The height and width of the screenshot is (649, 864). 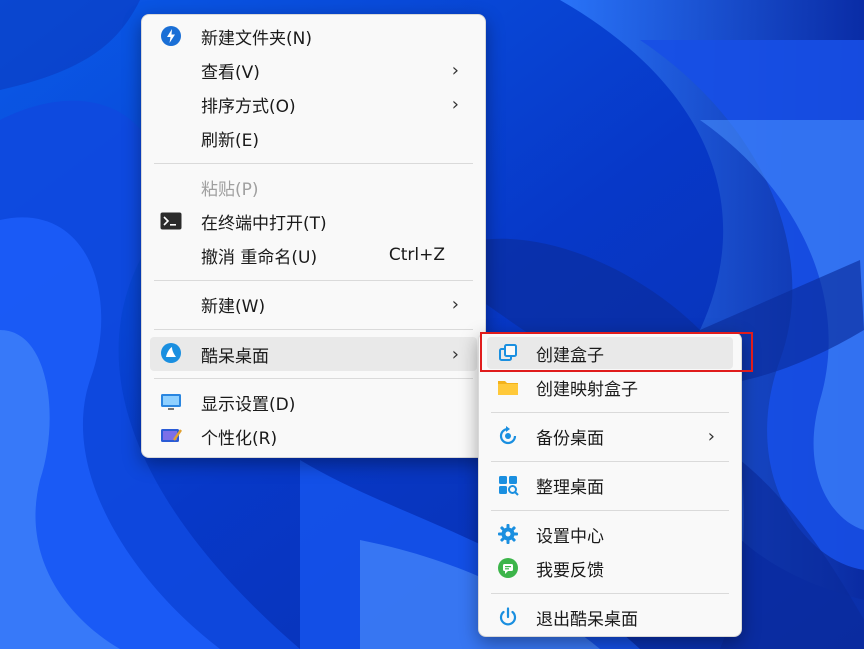 I want to click on menu-item-open-in-terminal: 在终端中打开(T), so click(x=313, y=221).